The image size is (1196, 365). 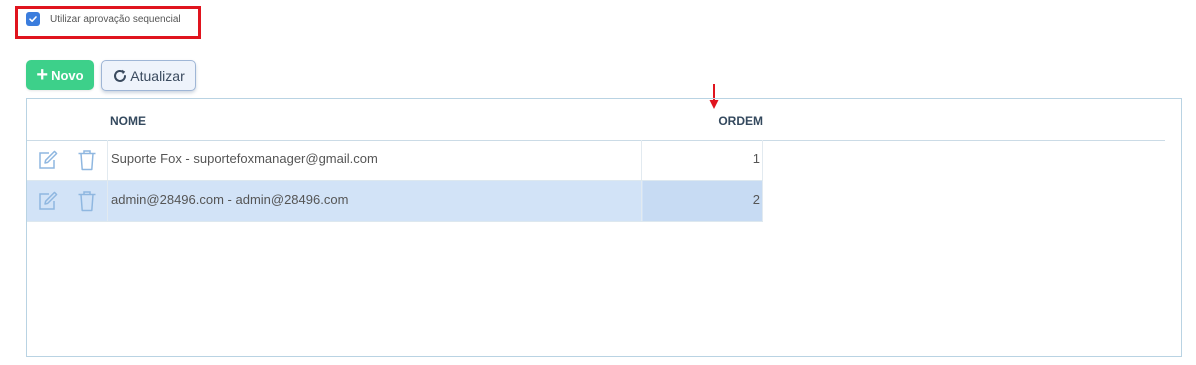 I want to click on column-header-name: NOME, so click(x=128, y=121).